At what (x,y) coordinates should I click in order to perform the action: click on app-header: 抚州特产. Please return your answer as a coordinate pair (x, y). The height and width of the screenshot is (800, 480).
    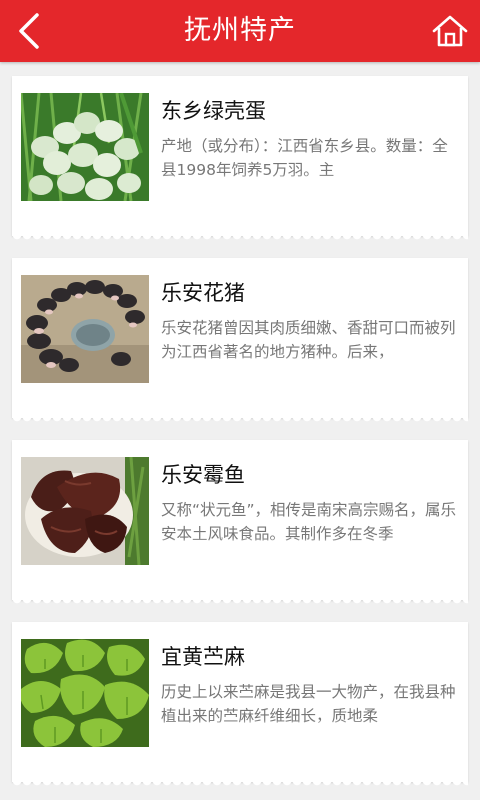
    Looking at the image, I should click on (240, 31).